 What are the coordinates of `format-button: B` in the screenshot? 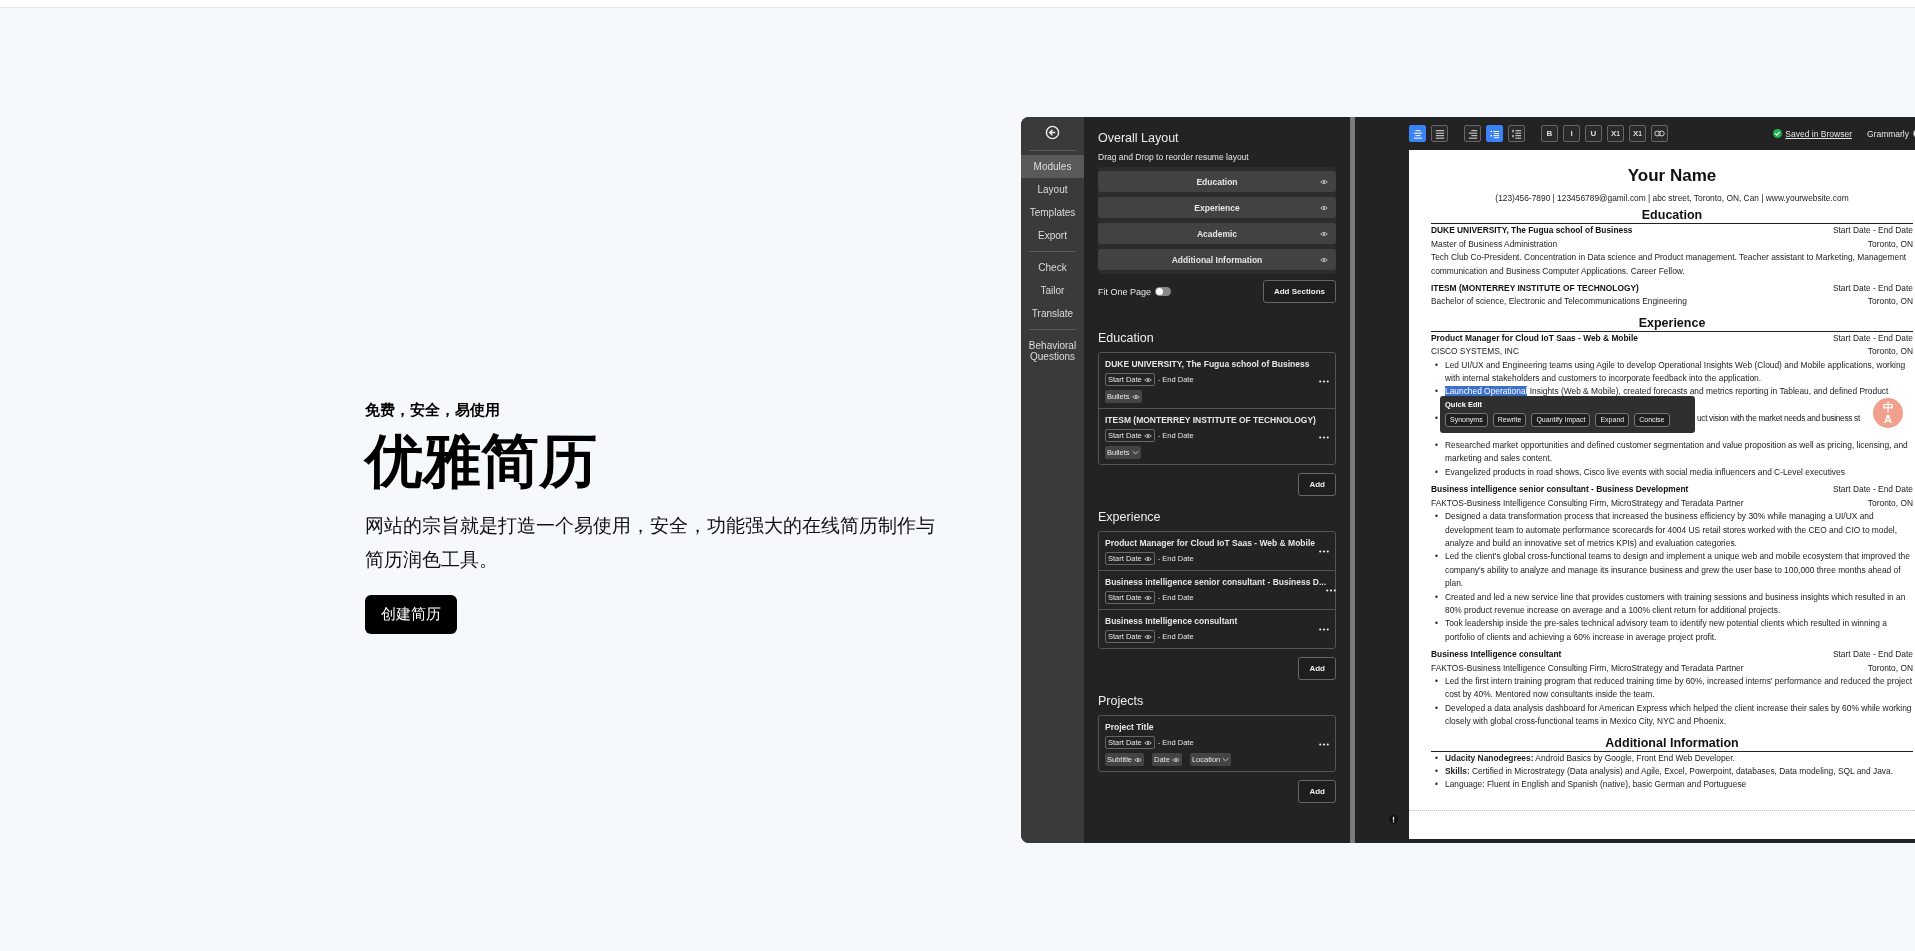 It's located at (1549, 133).